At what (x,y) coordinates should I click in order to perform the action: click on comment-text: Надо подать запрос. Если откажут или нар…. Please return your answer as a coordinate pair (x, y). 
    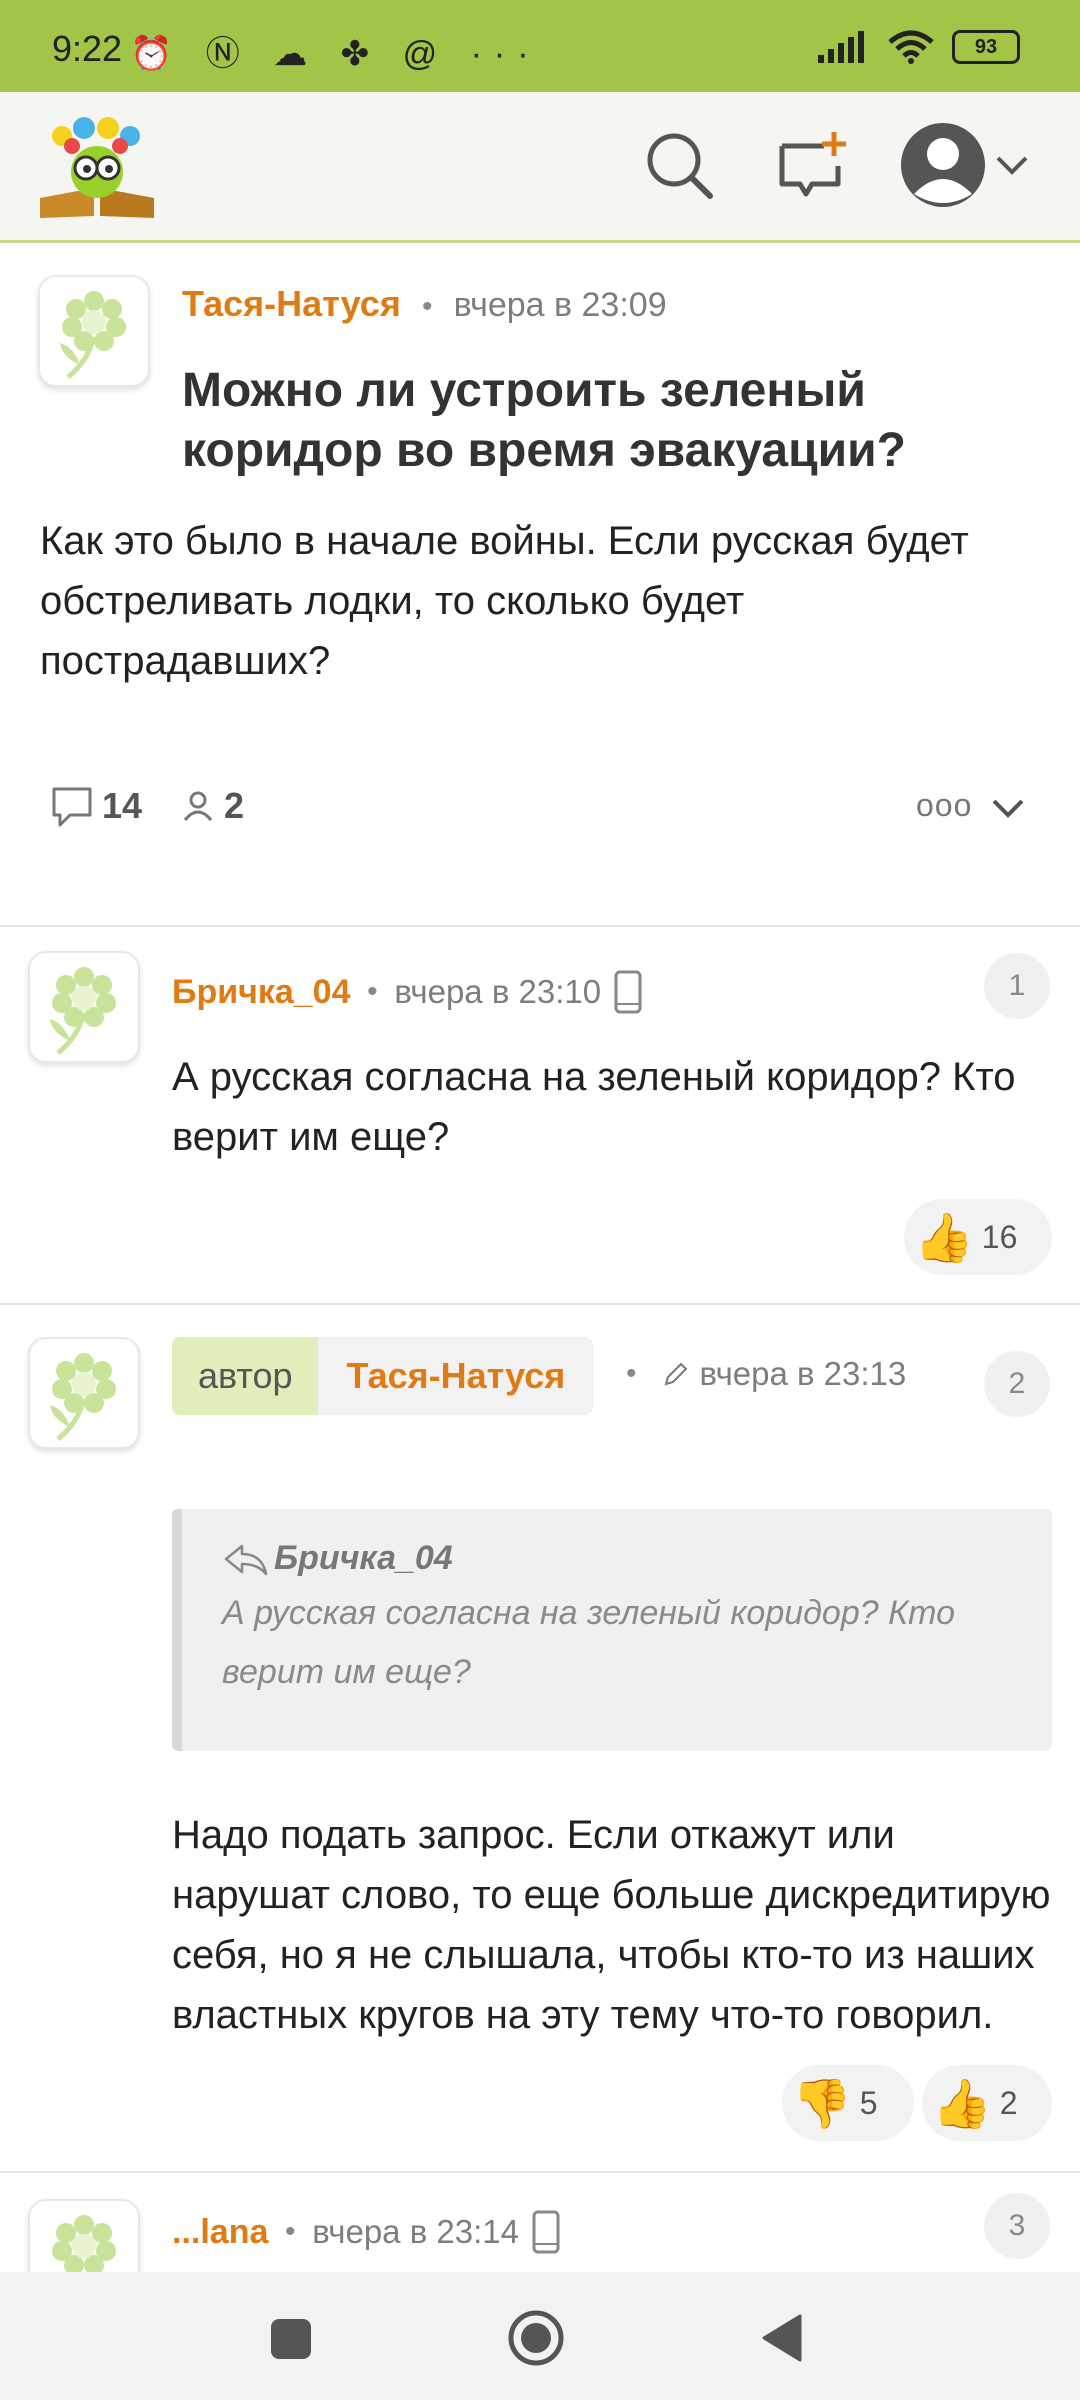
    Looking at the image, I should click on (611, 1925).